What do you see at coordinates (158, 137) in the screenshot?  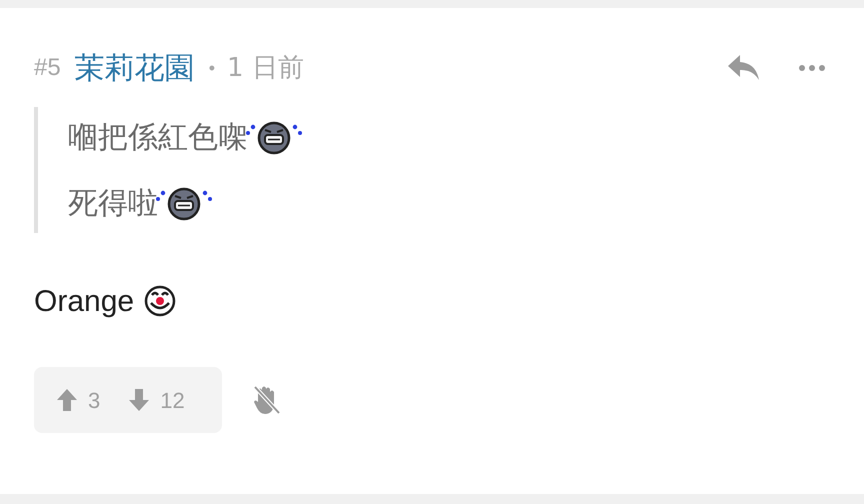 I see `quote-text: 嗰把係紅色㗎` at bounding box center [158, 137].